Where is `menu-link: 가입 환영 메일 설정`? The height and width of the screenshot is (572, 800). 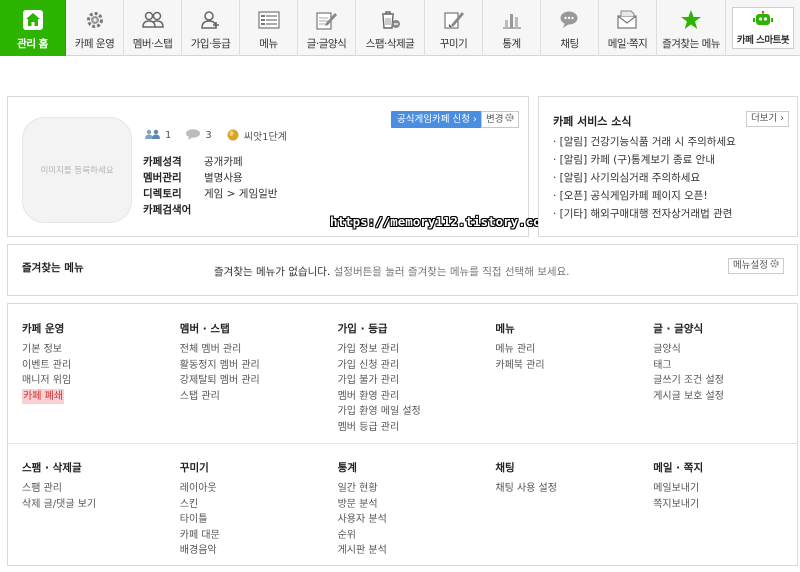
menu-link: 가입 환영 메일 설정 is located at coordinates (379, 412).